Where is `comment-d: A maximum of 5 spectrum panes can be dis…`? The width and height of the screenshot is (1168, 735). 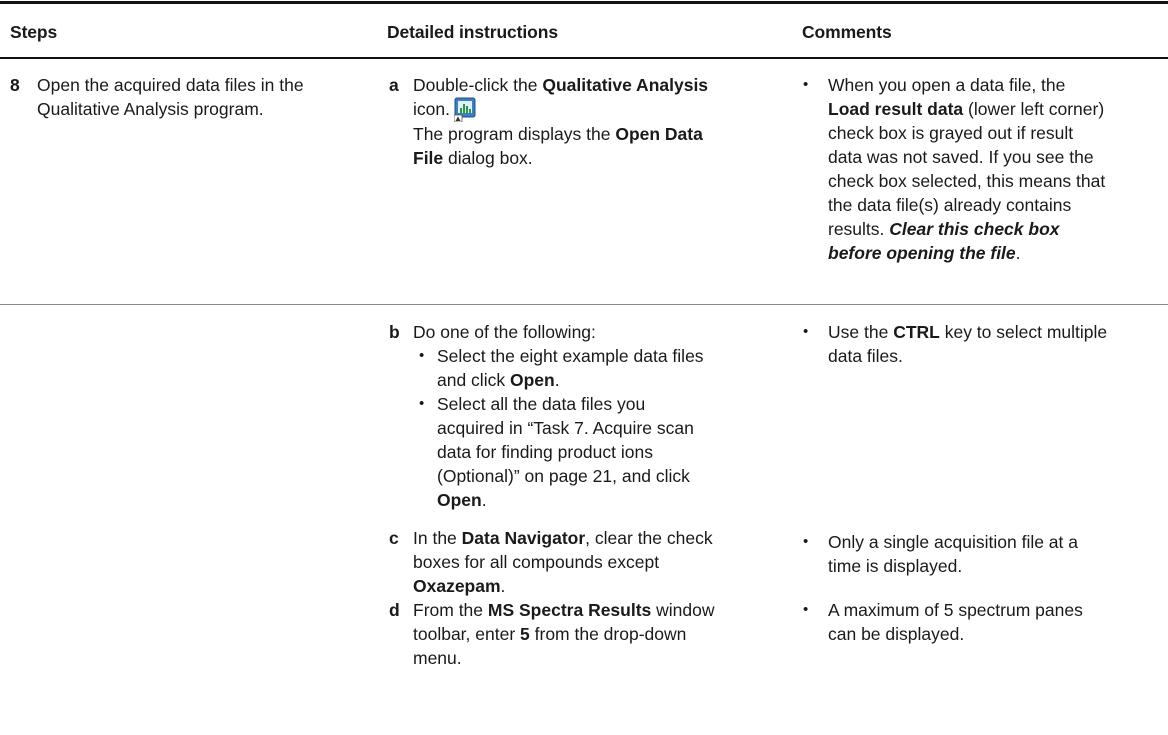
comment-d: A maximum of 5 spectrum panes can be dis… is located at coordinates (955, 622).